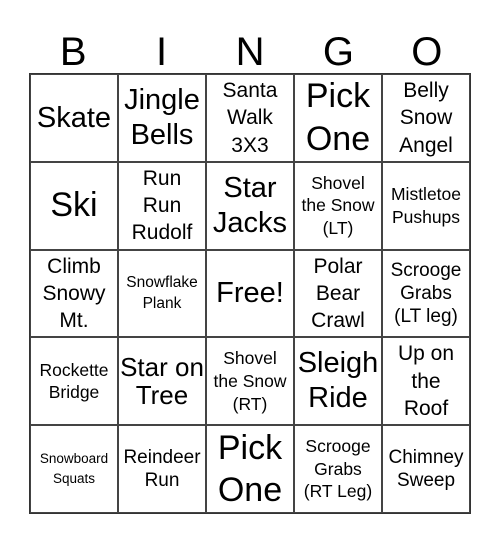 Image resolution: width=500 pixels, height=544 pixels. What do you see at coordinates (427, 52) in the screenshot?
I see `header-letter-o: O` at bounding box center [427, 52].